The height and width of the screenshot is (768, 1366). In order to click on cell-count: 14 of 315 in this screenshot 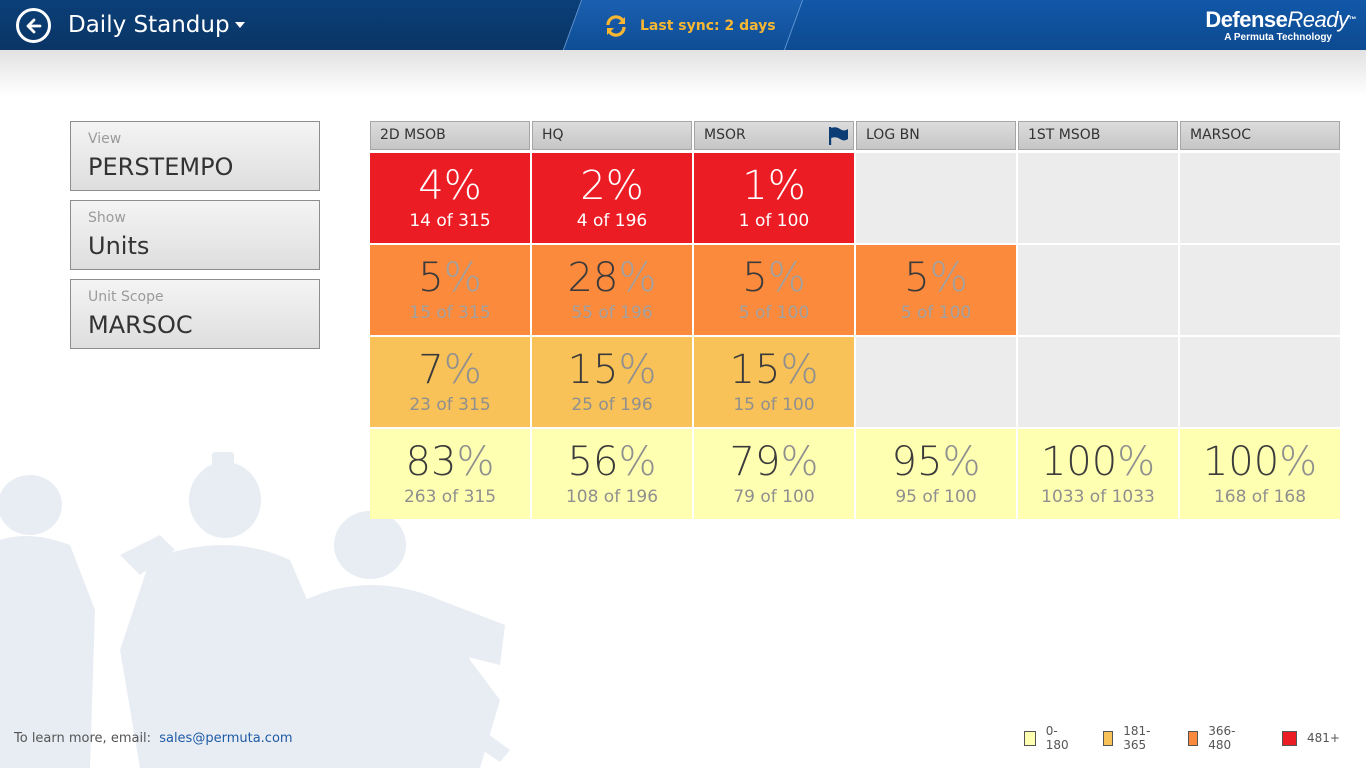, I will do `click(450, 221)`.